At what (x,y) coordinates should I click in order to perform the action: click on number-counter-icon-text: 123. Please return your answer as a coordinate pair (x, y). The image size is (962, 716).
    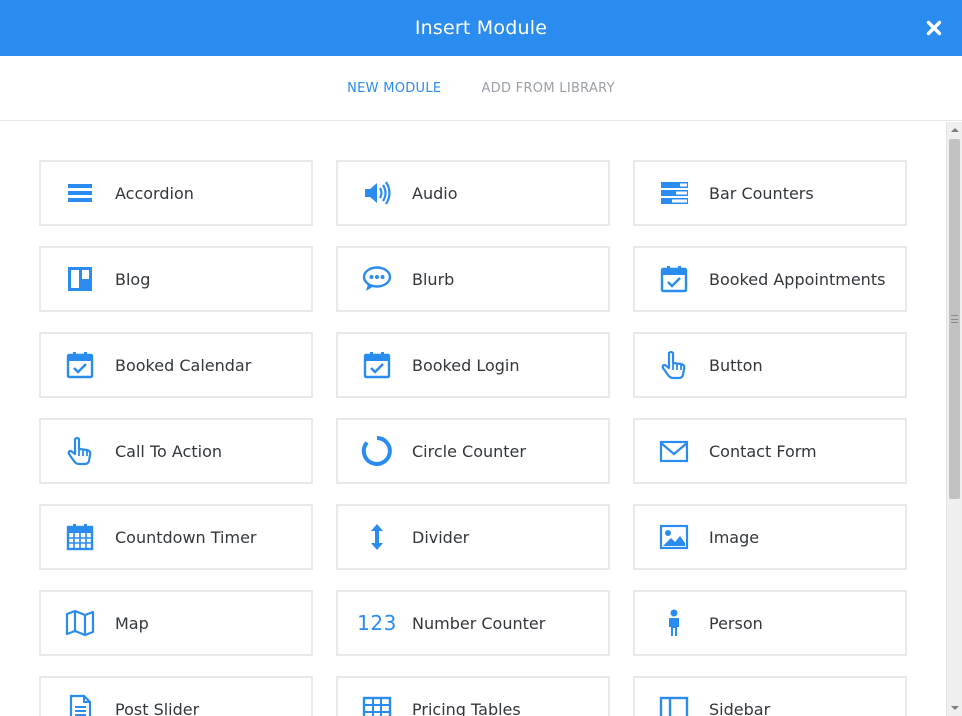
    Looking at the image, I should click on (377, 623).